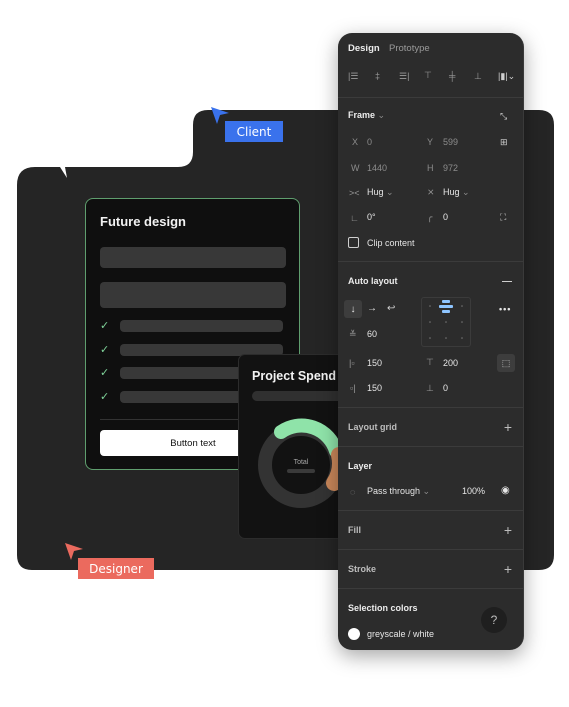  Describe the element at coordinates (452, 76) in the screenshot. I see `align-vertical-center-icon: ╪` at that location.